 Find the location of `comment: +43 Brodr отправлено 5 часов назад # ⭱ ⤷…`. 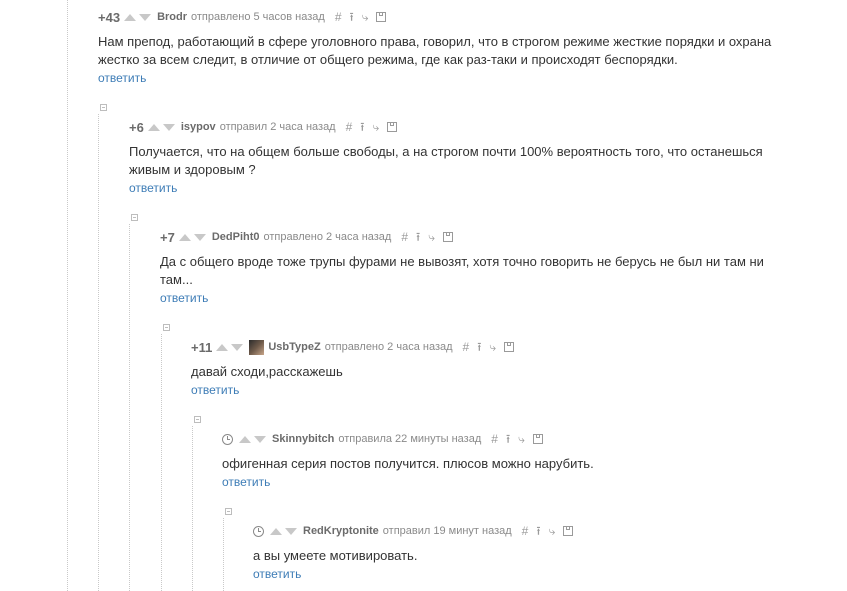

comment: +43 Brodr отправлено 5 часов назад # ⭱ ⤷… is located at coordinates (438, 48).